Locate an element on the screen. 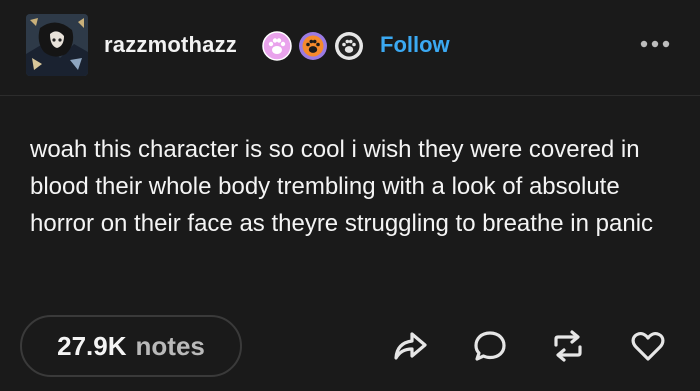 The image size is (700, 391). notes-label: notes is located at coordinates (170, 345).